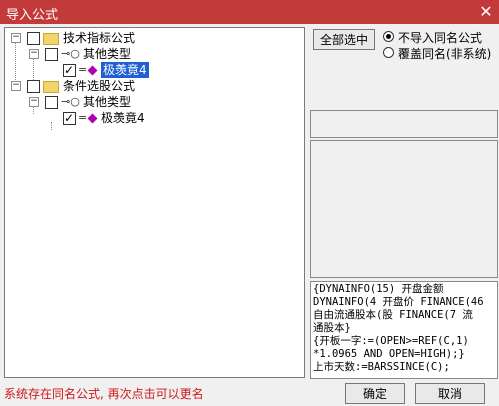  What do you see at coordinates (404, 124) in the screenshot?
I see `info-panel-top` at bounding box center [404, 124].